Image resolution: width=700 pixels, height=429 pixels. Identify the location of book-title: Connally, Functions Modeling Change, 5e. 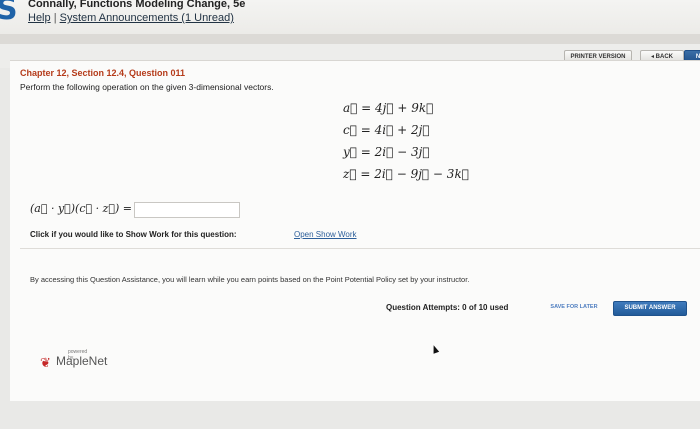
(137, 5).